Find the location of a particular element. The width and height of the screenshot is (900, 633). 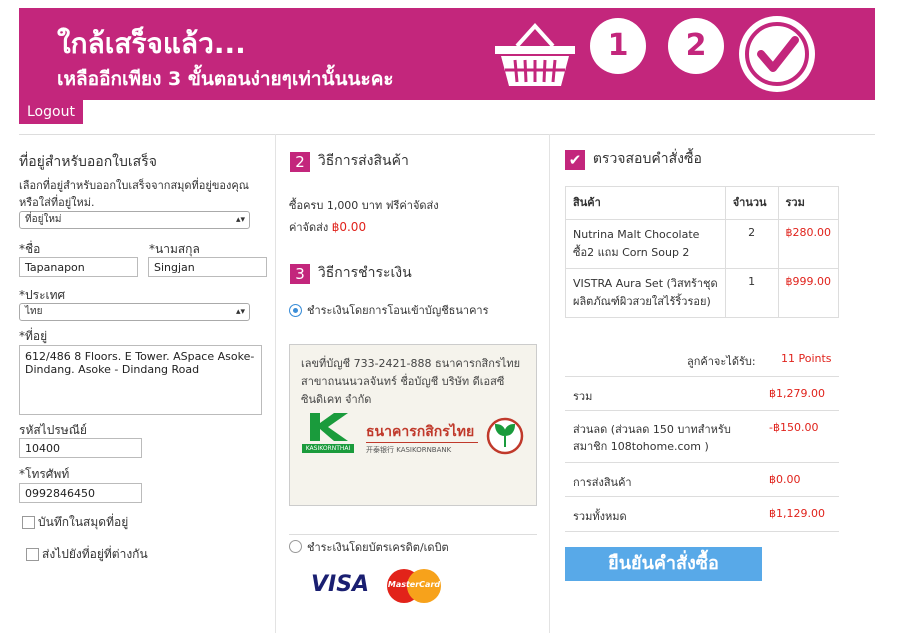

kasikorn-logo-text: KASIKORNTHAI is located at coordinates (328, 448).